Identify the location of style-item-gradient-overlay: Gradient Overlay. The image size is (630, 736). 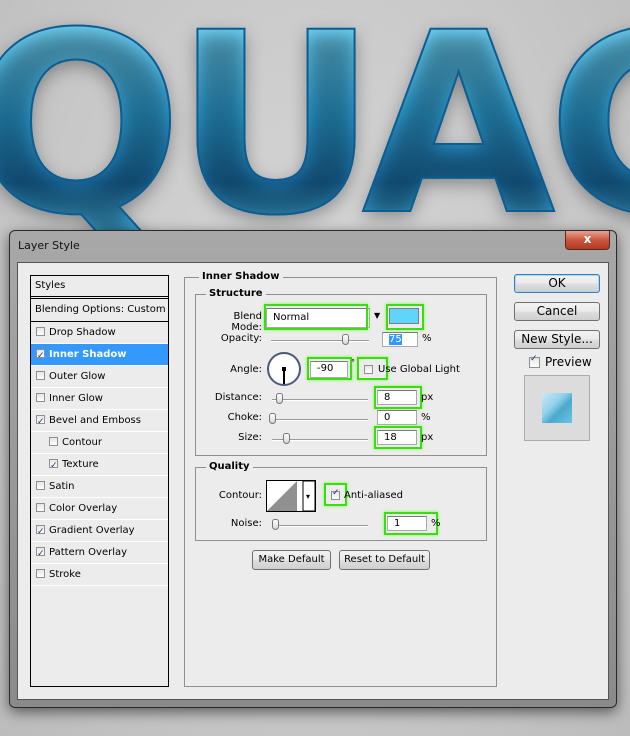
(99, 531).